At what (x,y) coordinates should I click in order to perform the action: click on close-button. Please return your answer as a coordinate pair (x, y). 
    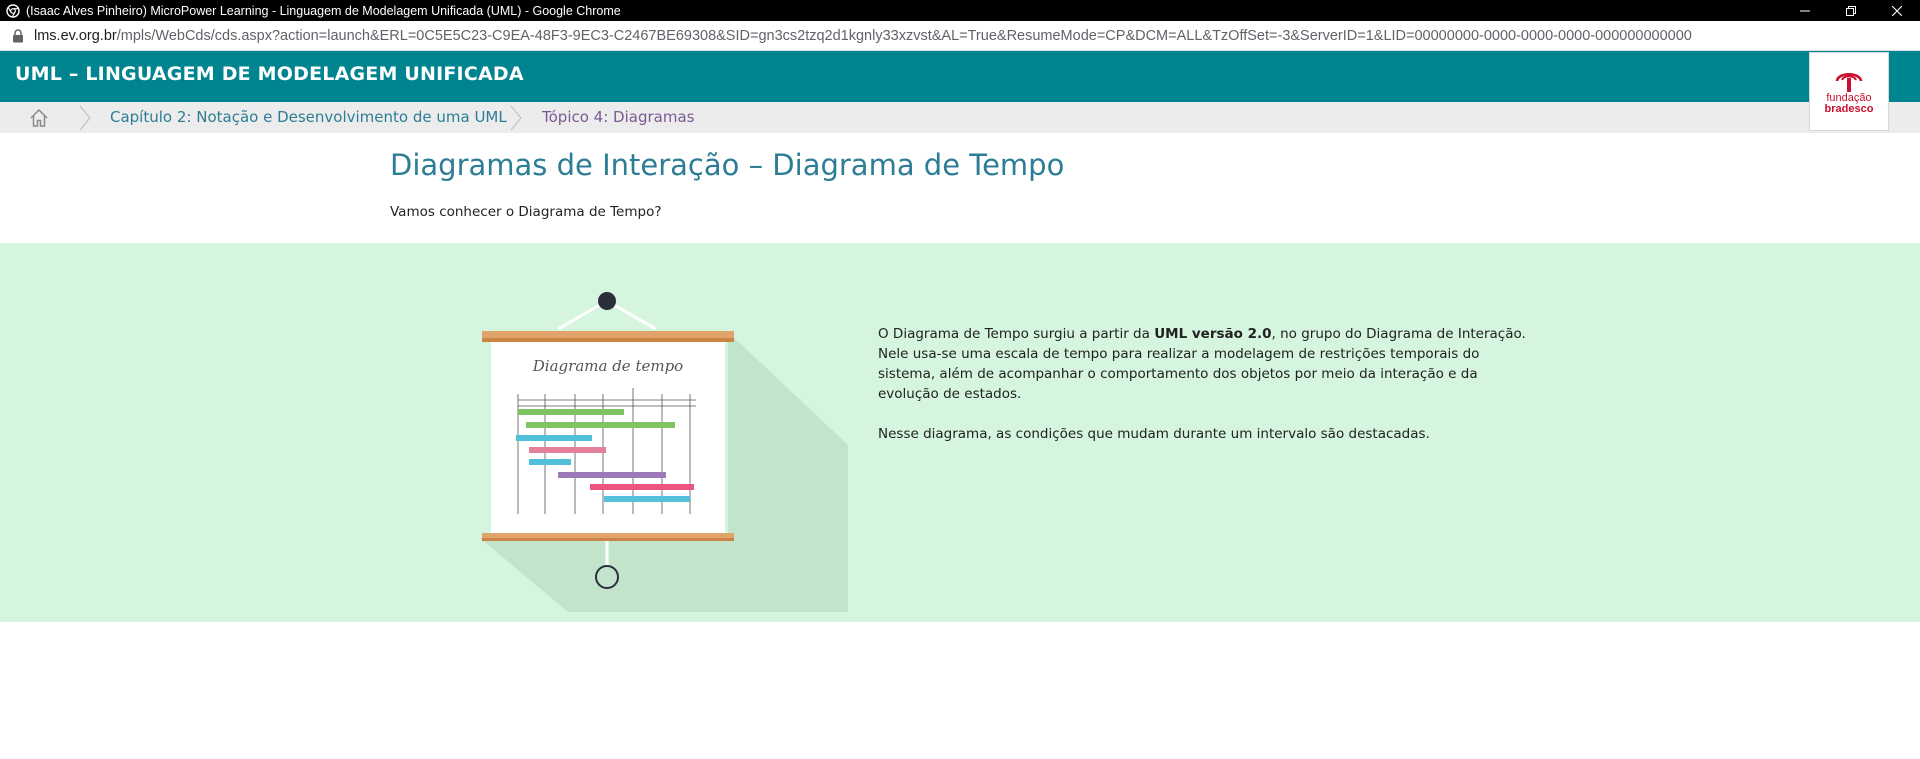
    Looking at the image, I should click on (1897, 10).